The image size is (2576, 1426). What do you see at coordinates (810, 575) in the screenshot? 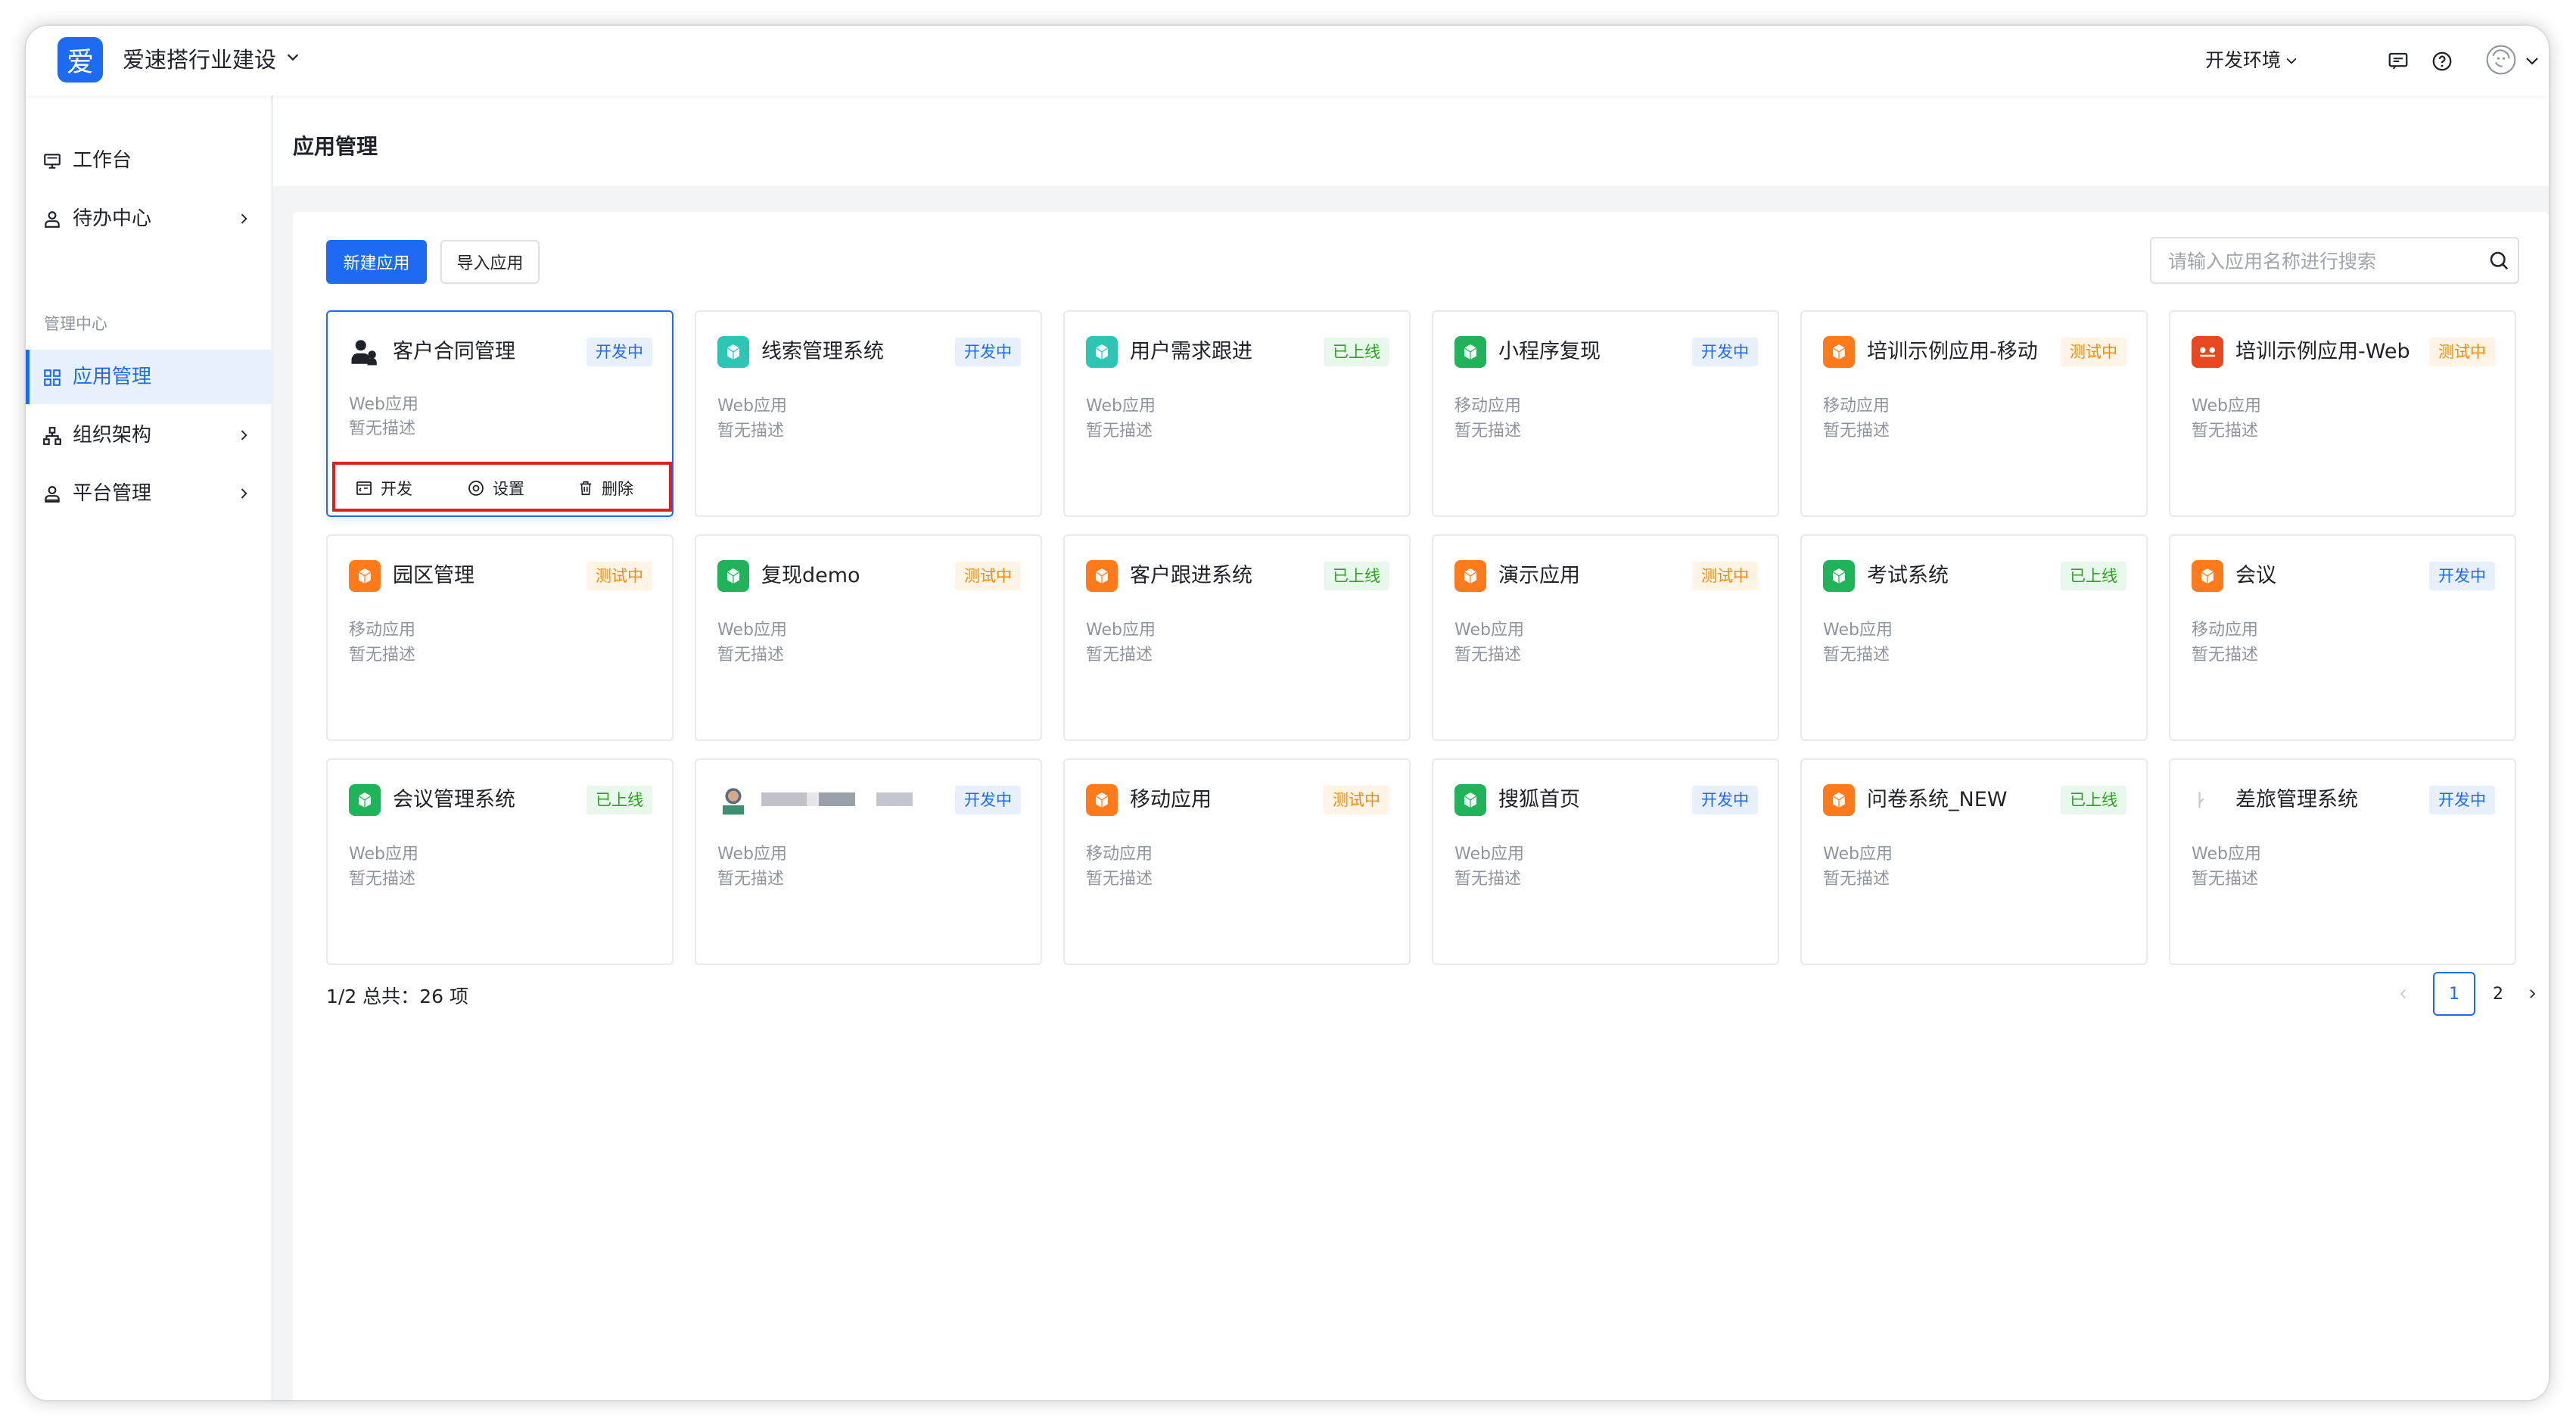
I see `app-name: 复现demo` at bounding box center [810, 575].